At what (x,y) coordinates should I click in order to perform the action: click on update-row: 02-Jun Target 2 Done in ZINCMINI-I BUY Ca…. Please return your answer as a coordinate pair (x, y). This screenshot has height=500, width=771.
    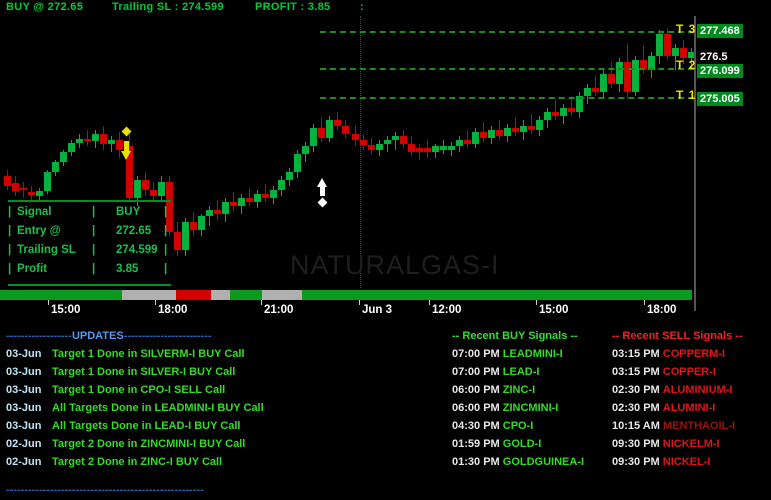
    Looking at the image, I should click on (210, 446).